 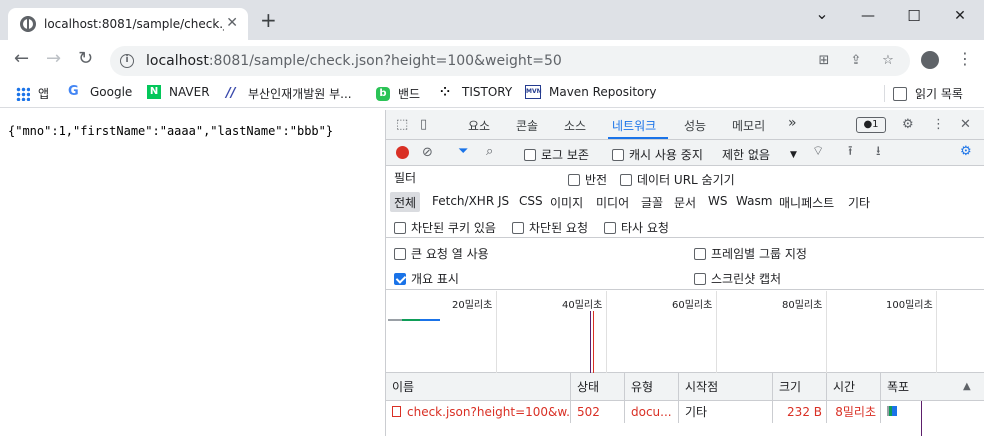 What do you see at coordinates (402, 152) in the screenshot?
I see `record-icon` at bounding box center [402, 152].